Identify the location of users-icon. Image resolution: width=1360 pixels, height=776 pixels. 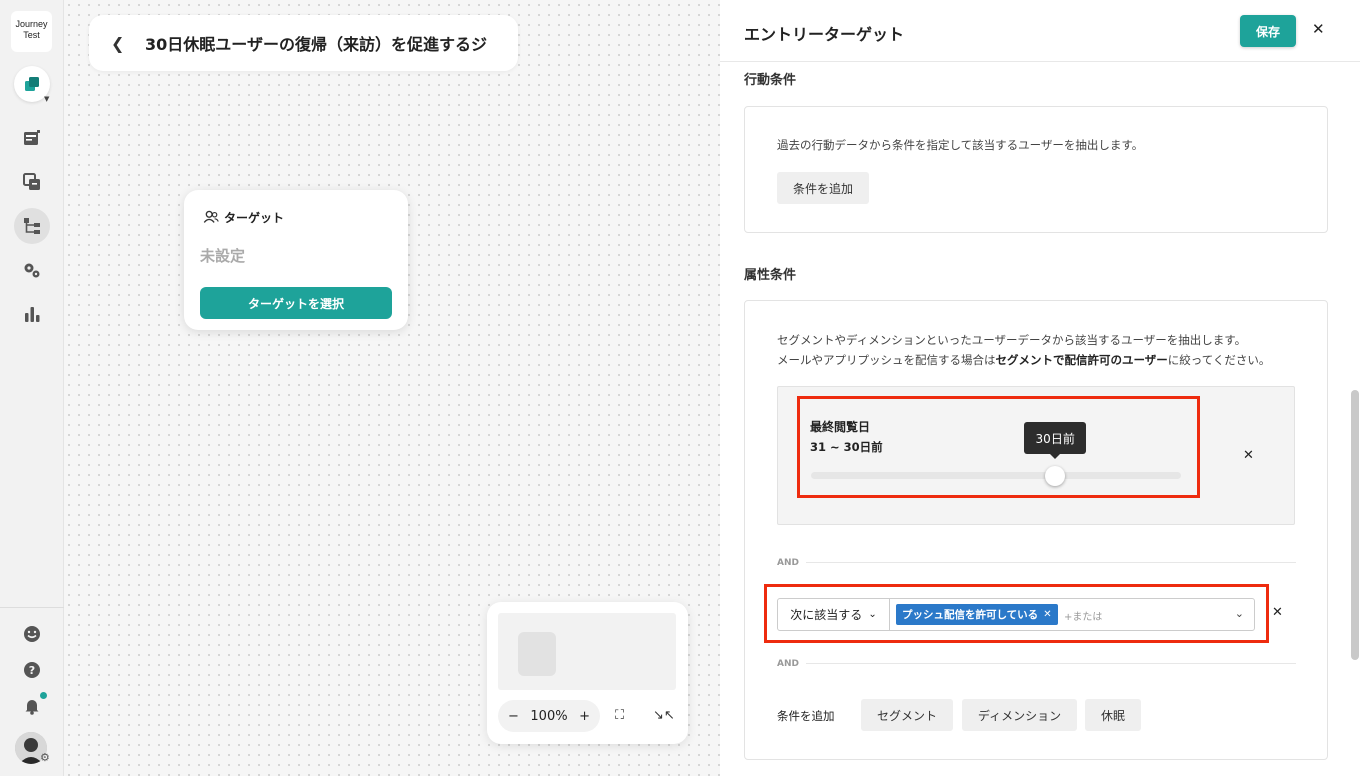
(211, 216).